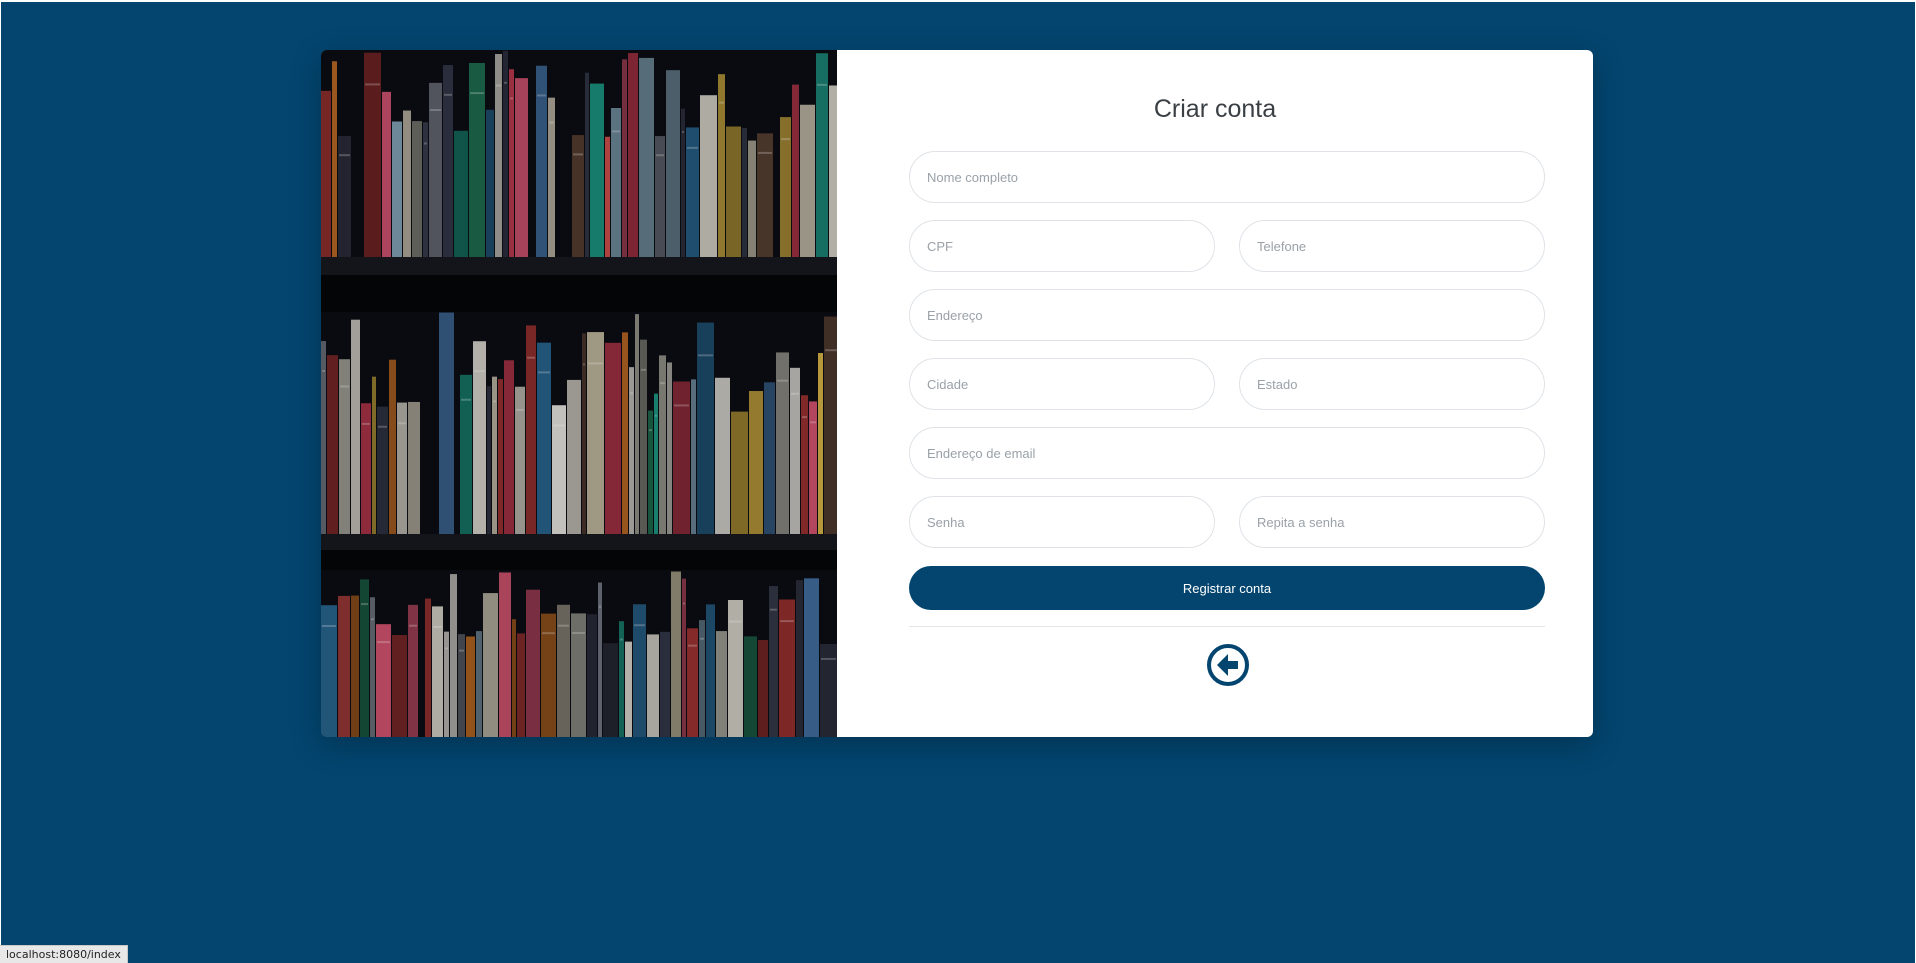 This screenshot has height=963, width=1916. I want to click on email-input, so click(1227, 453).